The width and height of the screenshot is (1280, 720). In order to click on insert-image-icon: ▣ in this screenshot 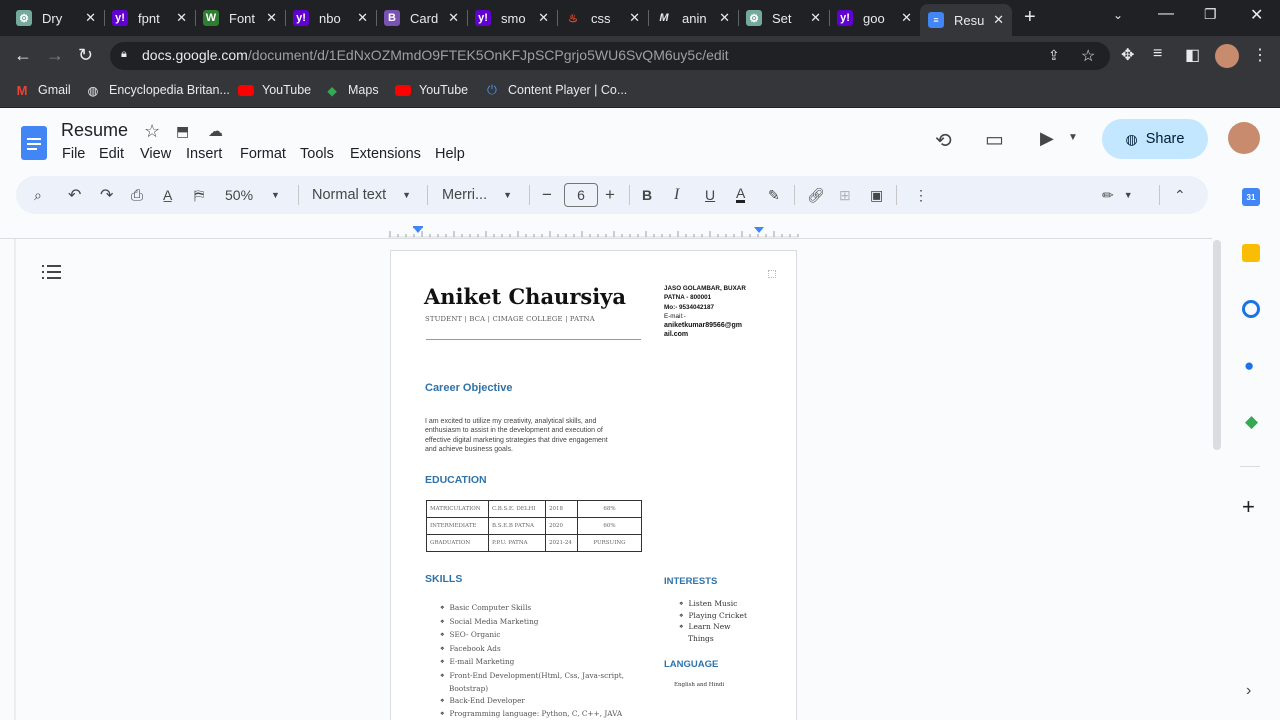, I will do `click(876, 195)`.